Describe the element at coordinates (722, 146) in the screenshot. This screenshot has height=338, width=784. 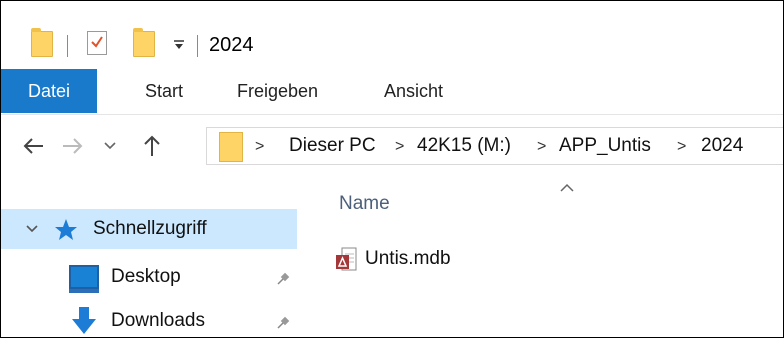
I see `breadcrumb-2024: 2024` at that location.